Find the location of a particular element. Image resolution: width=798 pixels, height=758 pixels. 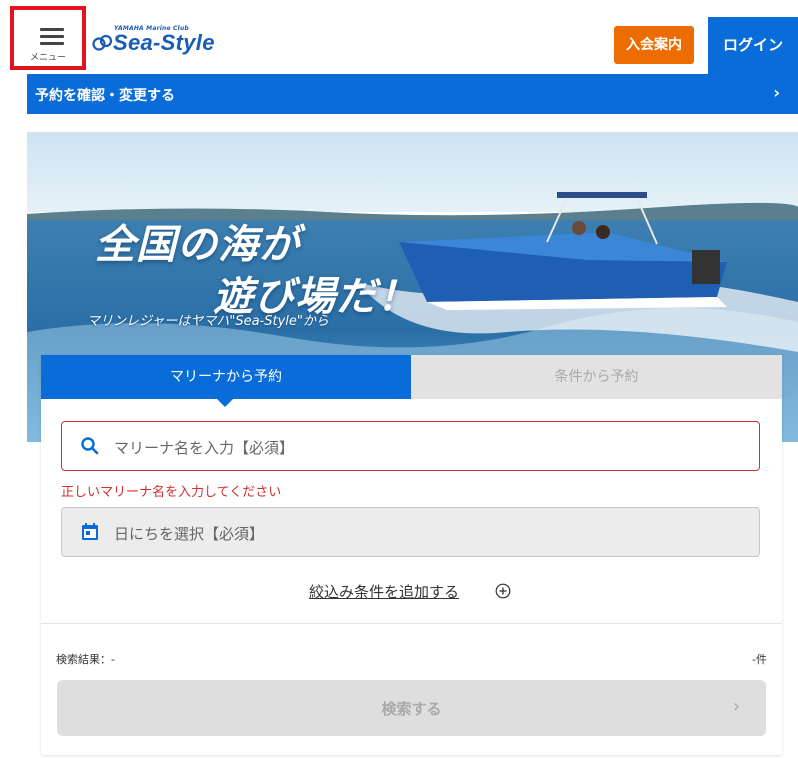

sea-style-logo-mark is located at coordinates (102, 42).